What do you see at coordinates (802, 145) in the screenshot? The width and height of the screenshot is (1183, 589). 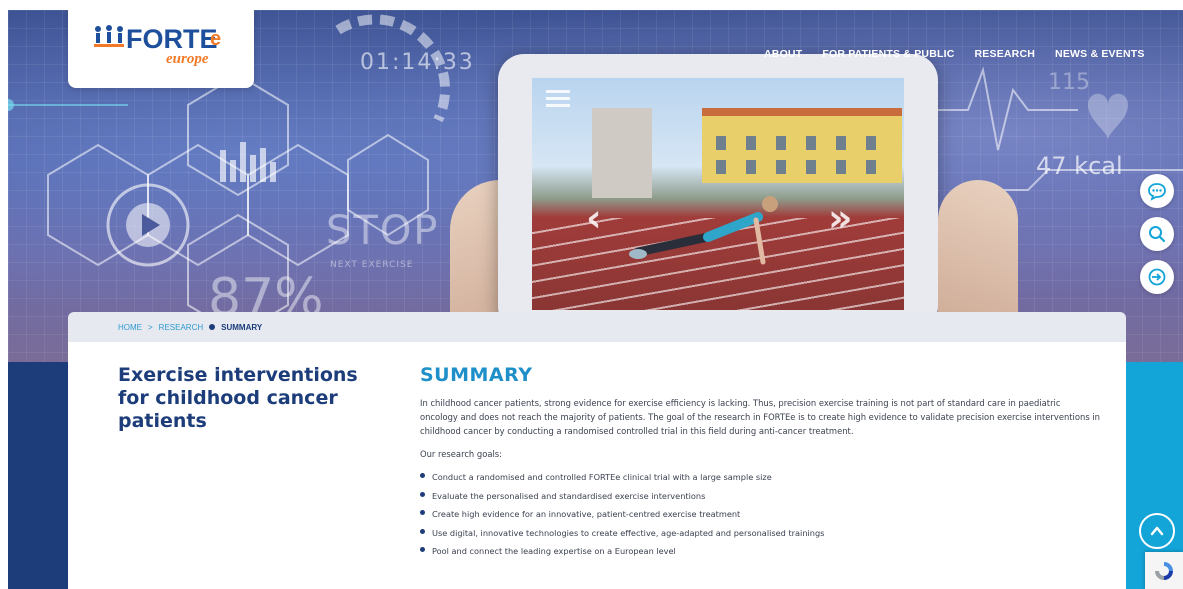 I see `school-building-image` at bounding box center [802, 145].